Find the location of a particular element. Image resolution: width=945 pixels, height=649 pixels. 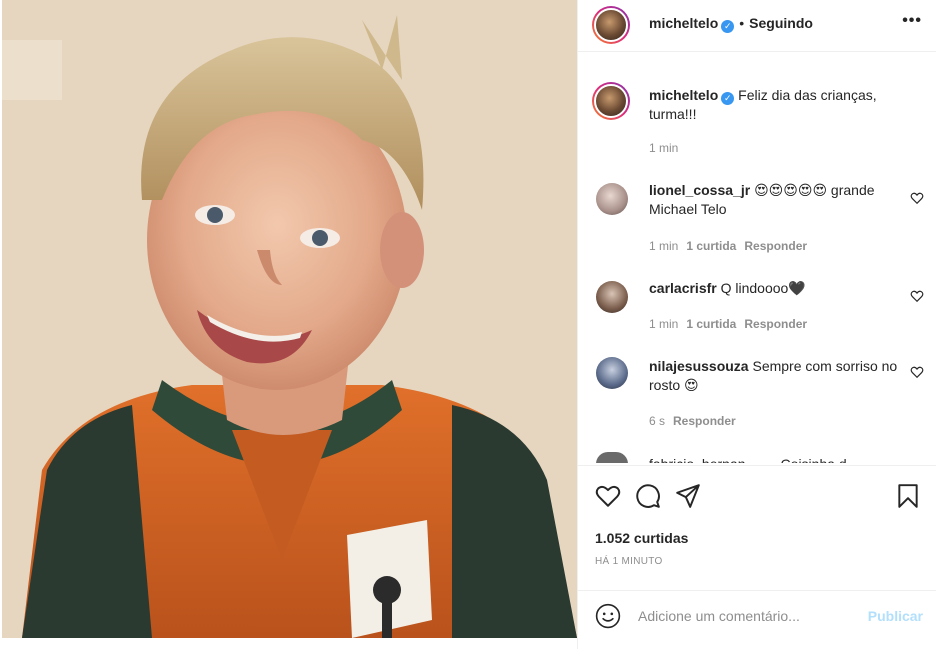

comment-username: nilajesussouza is located at coordinates (699, 366).